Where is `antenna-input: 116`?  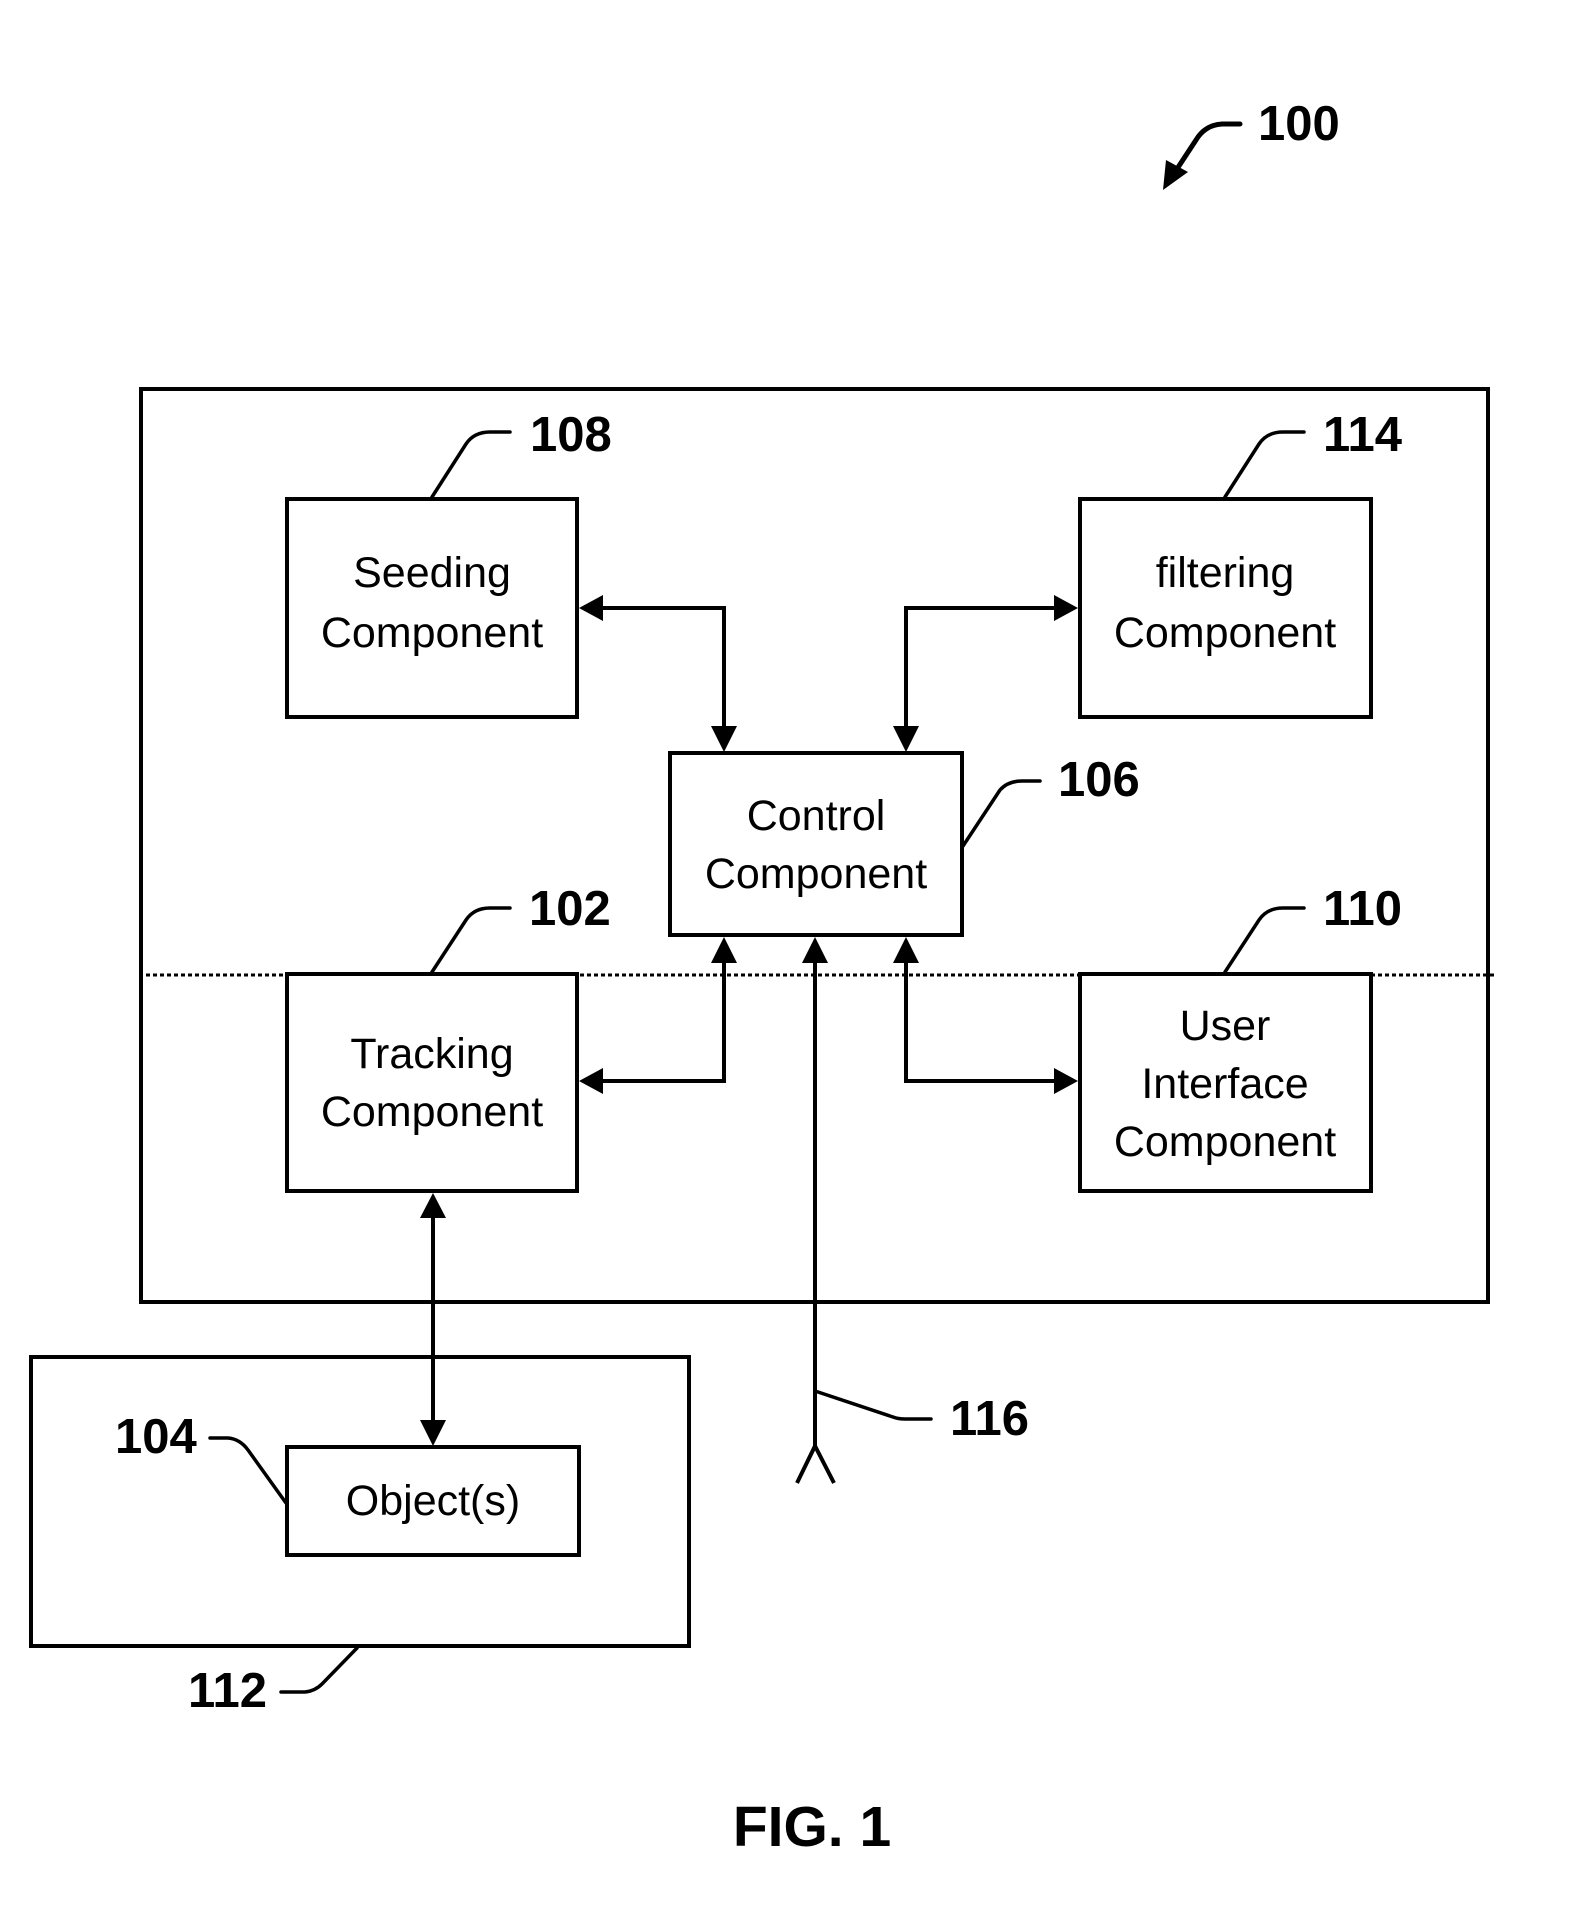
antenna-input: 116 is located at coordinates (912, 1210).